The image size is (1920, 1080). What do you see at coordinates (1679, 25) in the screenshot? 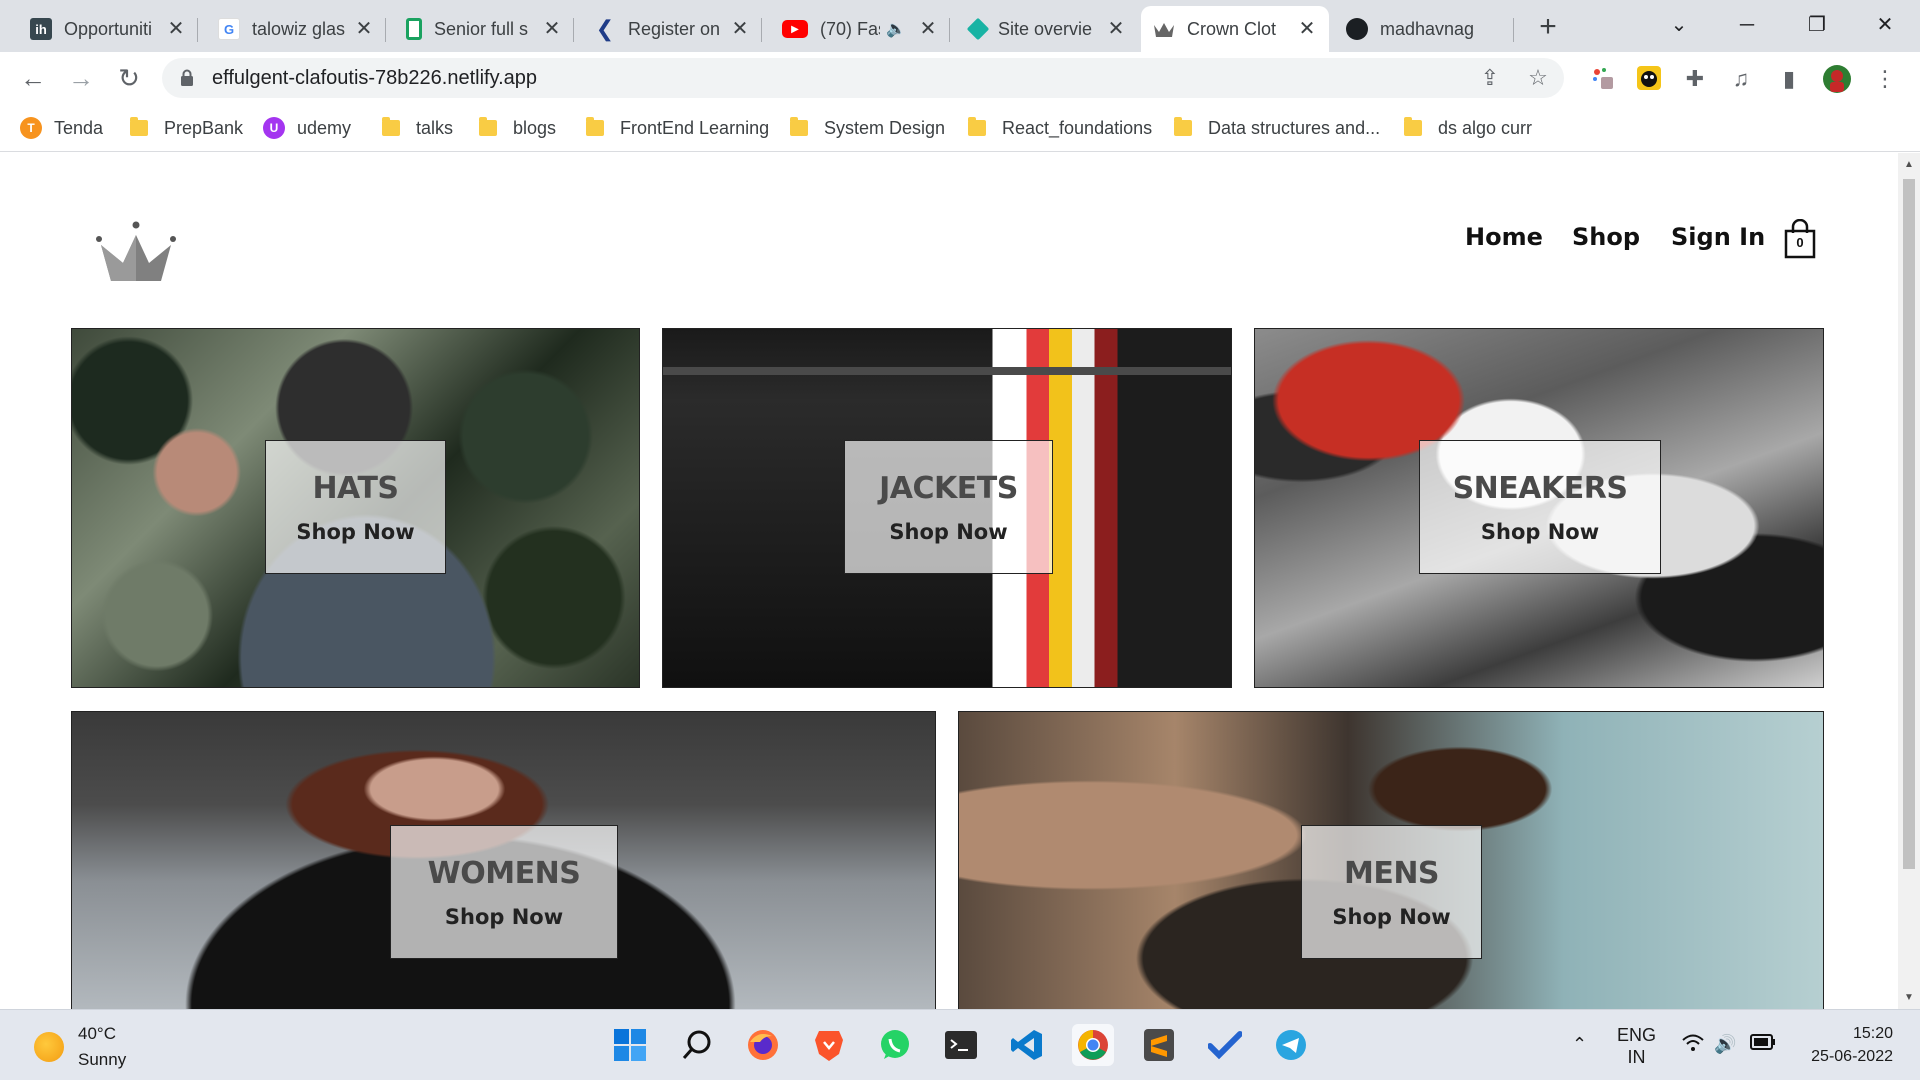
I see `tab-search-icon: ⌄` at bounding box center [1679, 25].